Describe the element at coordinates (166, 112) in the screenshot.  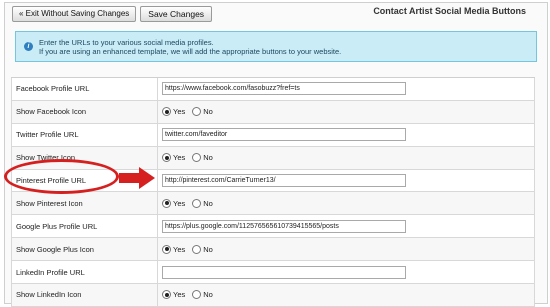
I see `facebook-yes-radio` at that location.